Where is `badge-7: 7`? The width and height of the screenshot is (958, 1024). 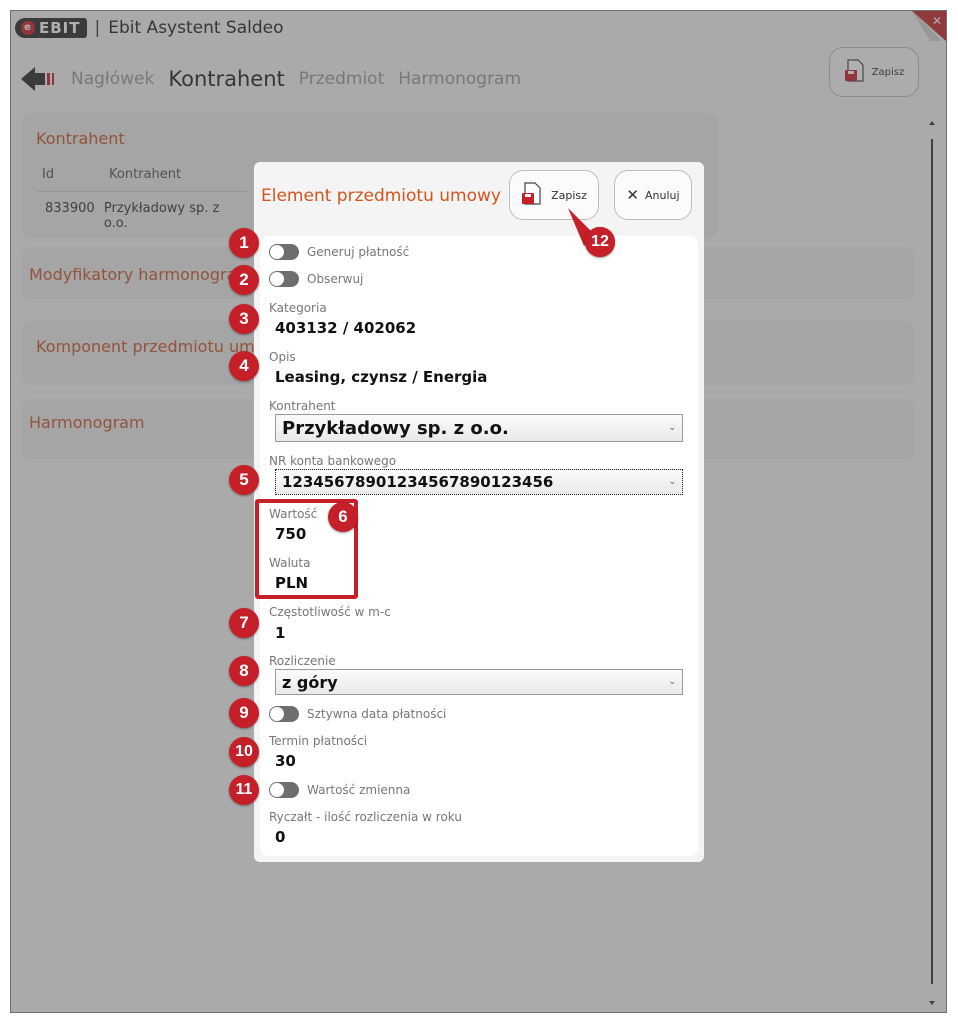 badge-7: 7 is located at coordinates (244, 623).